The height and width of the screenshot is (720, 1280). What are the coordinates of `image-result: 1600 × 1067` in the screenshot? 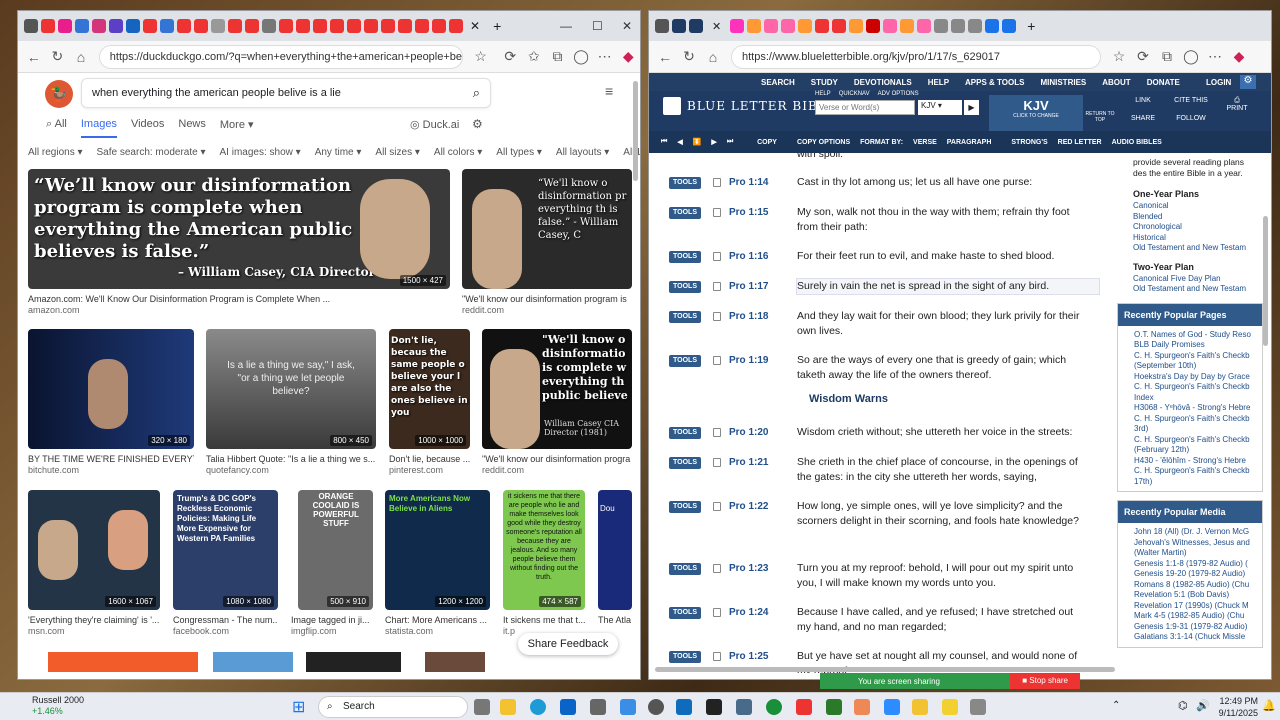 It's located at (94, 550).